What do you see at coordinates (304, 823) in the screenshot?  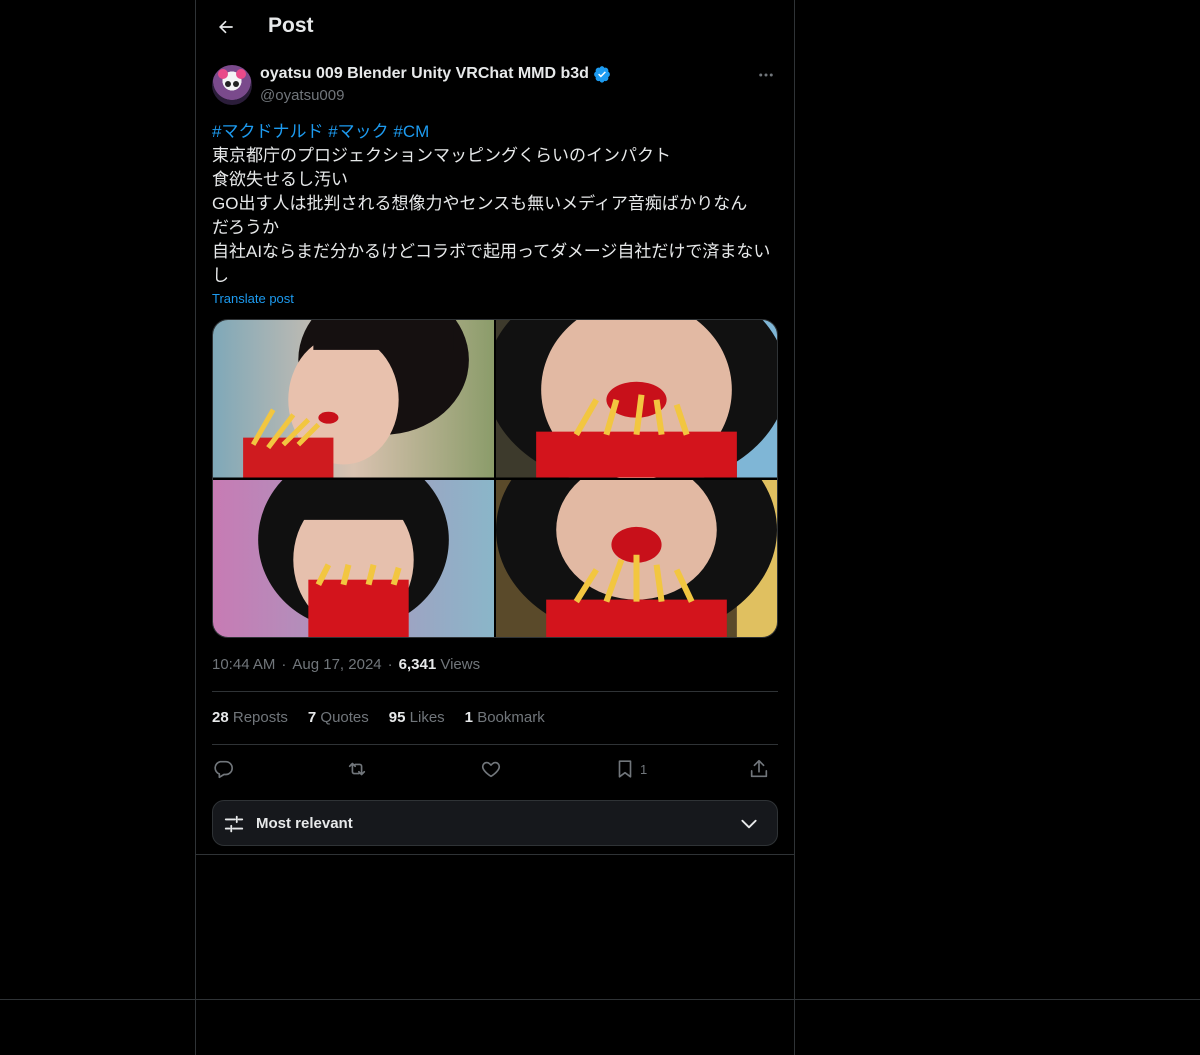 I see `sort-label: Most relevant` at bounding box center [304, 823].